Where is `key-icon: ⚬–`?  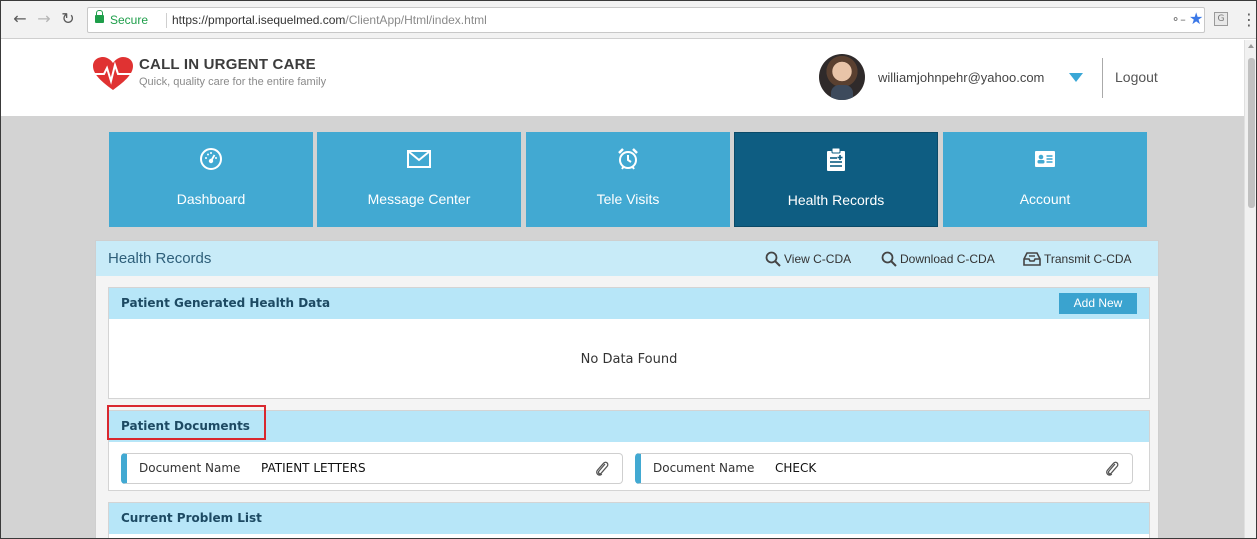
key-icon: ⚬– is located at coordinates (1178, 19).